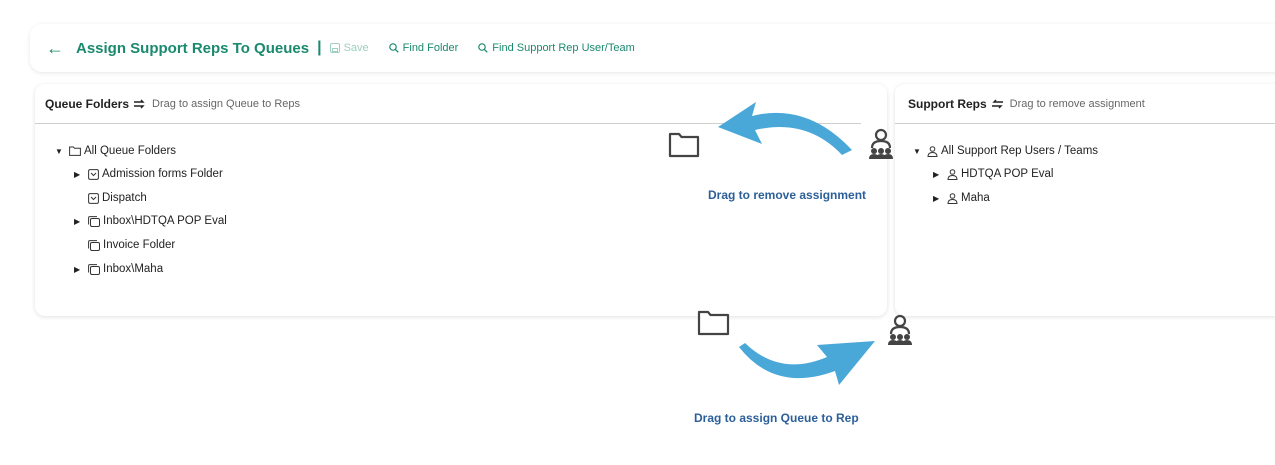 The image size is (1275, 465). What do you see at coordinates (787, 195) in the screenshot?
I see `remove-assignment-caption: Drag to remove assignment` at bounding box center [787, 195].